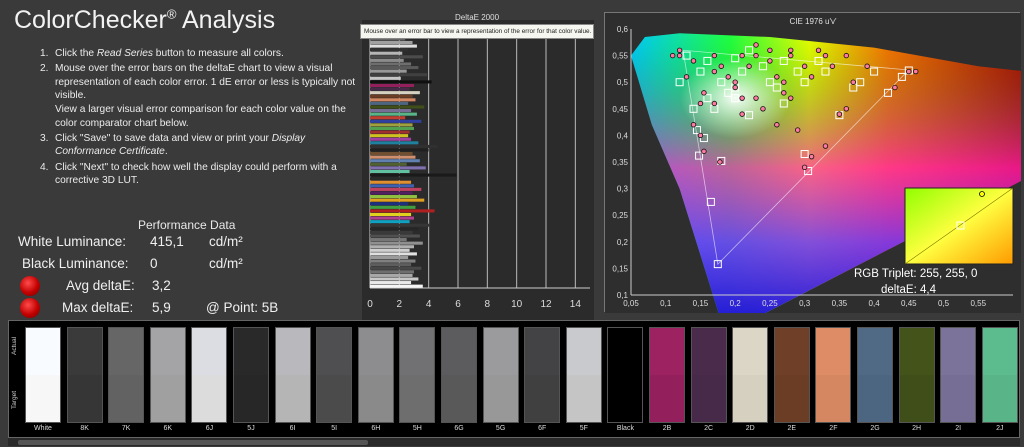 The height and width of the screenshot is (447, 1024). I want to click on swatch-5f, so click(583, 375).